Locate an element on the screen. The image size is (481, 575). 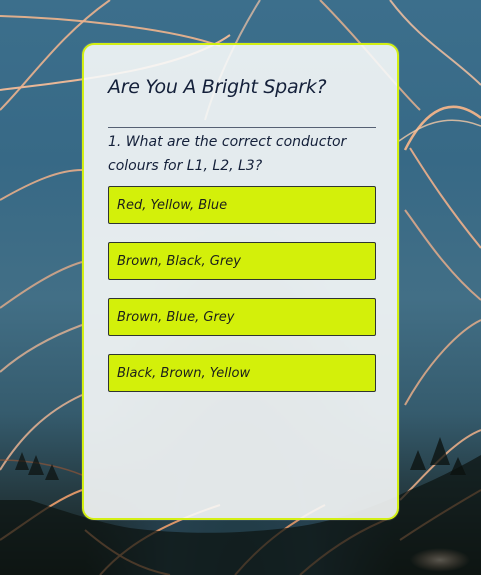
answer-option: Brown, Blue, Grey is located at coordinates (242, 317).